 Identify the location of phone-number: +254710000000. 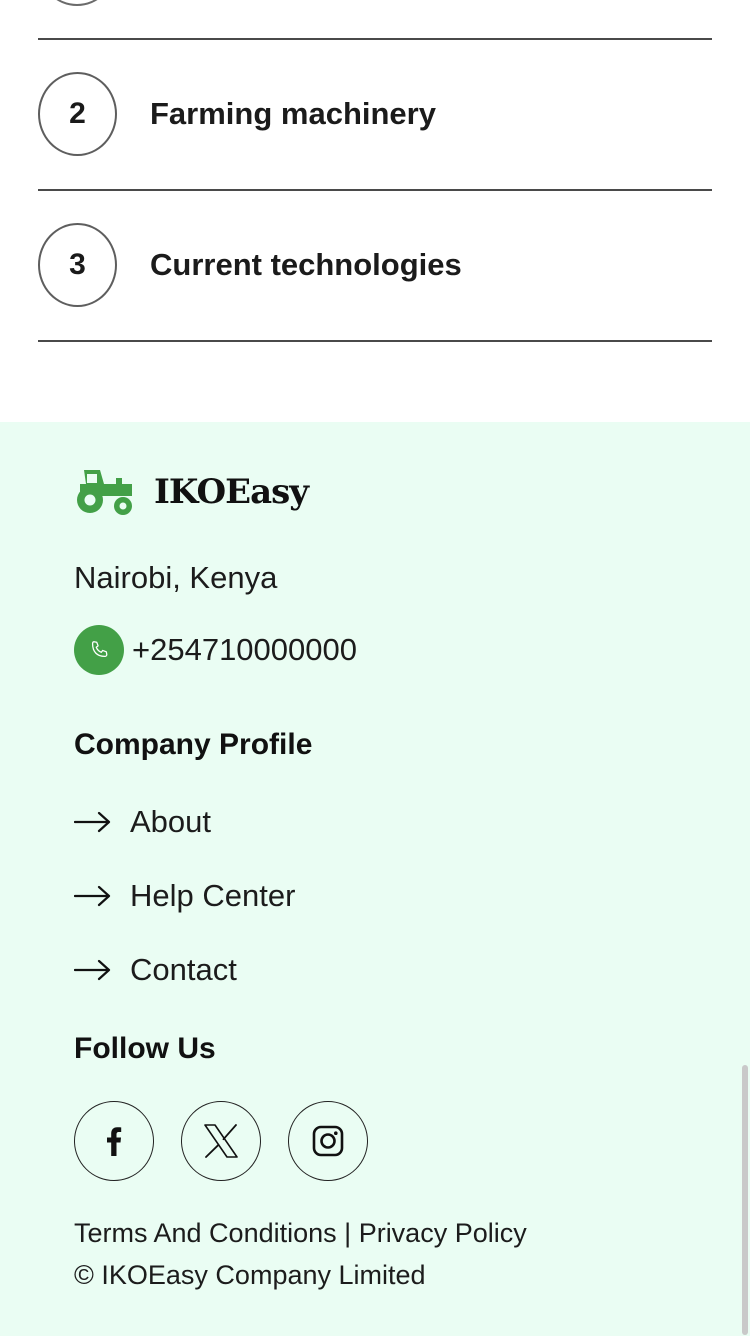
(244, 649).